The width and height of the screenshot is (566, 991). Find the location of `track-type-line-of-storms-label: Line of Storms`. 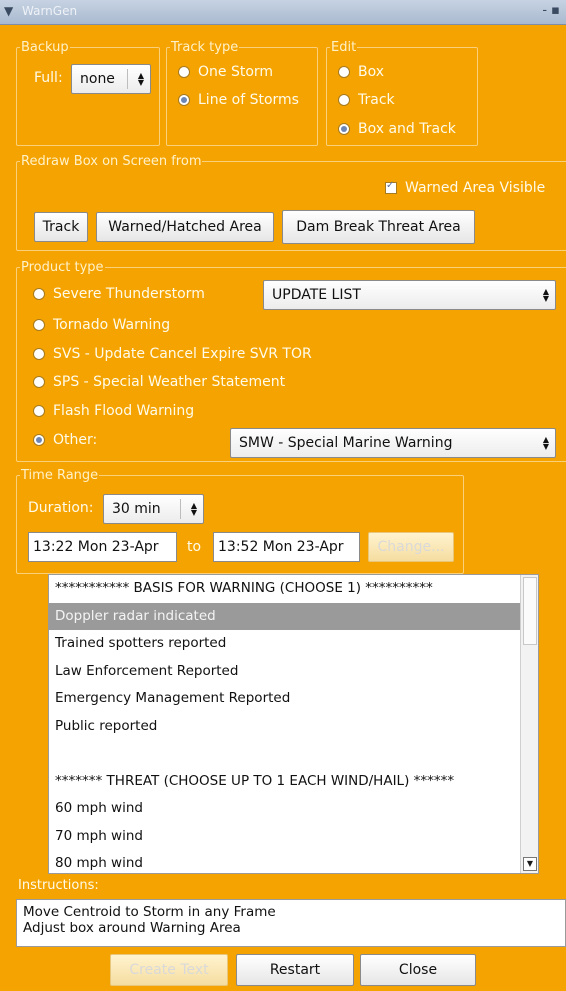

track-type-line-of-storms-label: Line of Storms is located at coordinates (248, 100).